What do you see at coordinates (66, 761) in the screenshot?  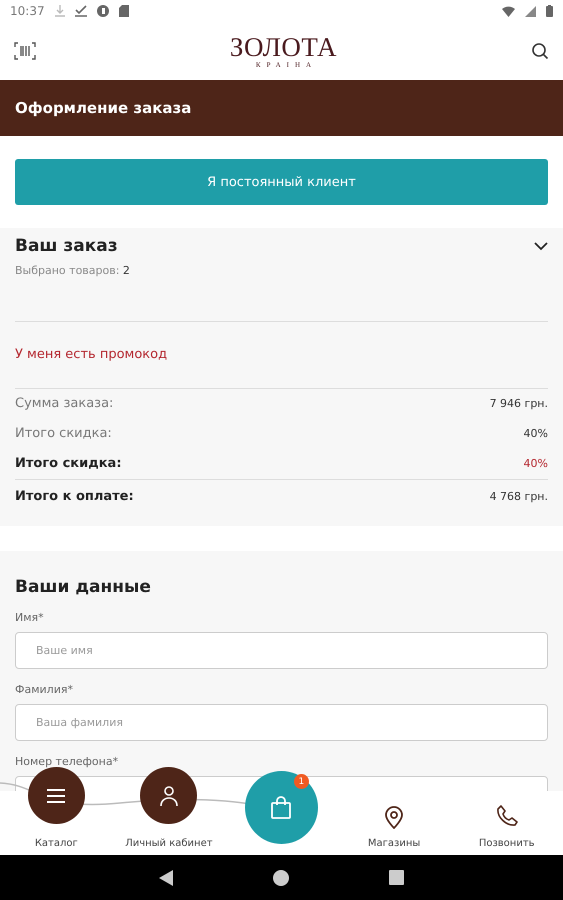 I see `field-label: Номер телефона*` at bounding box center [66, 761].